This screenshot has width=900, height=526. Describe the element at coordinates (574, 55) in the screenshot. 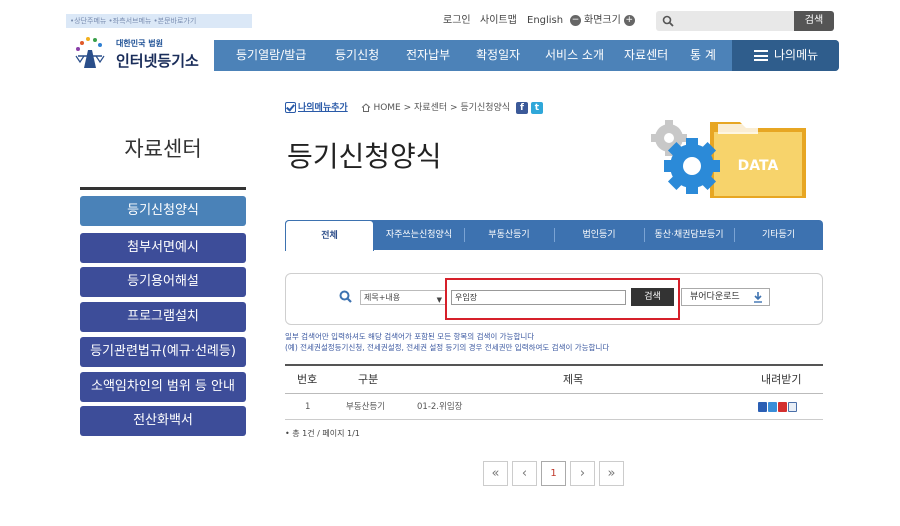

I see `nav-item-service: 서비스 소개` at that location.